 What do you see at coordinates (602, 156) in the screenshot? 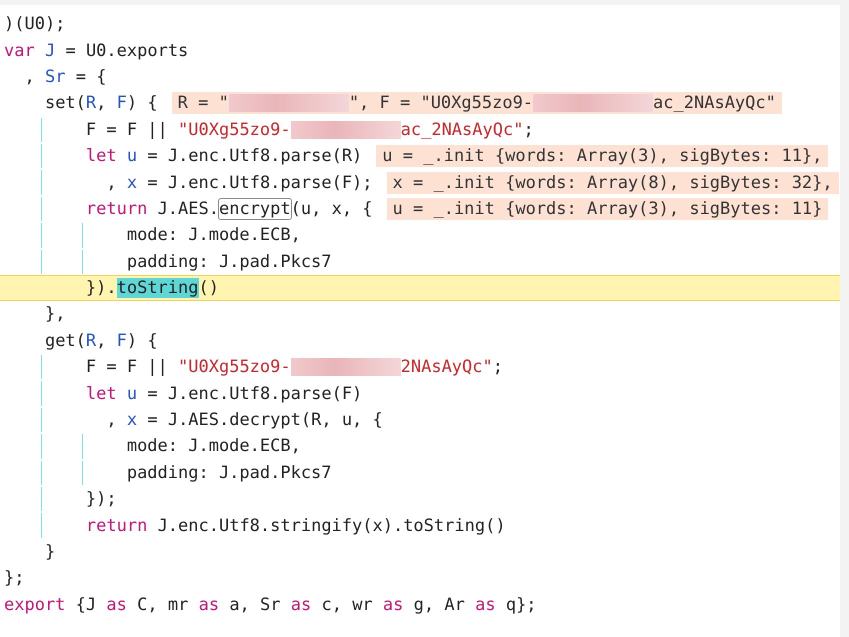
I see `annotation-text: u = _.init {words: Array(3), sigBytes: 11},` at bounding box center [602, 156].